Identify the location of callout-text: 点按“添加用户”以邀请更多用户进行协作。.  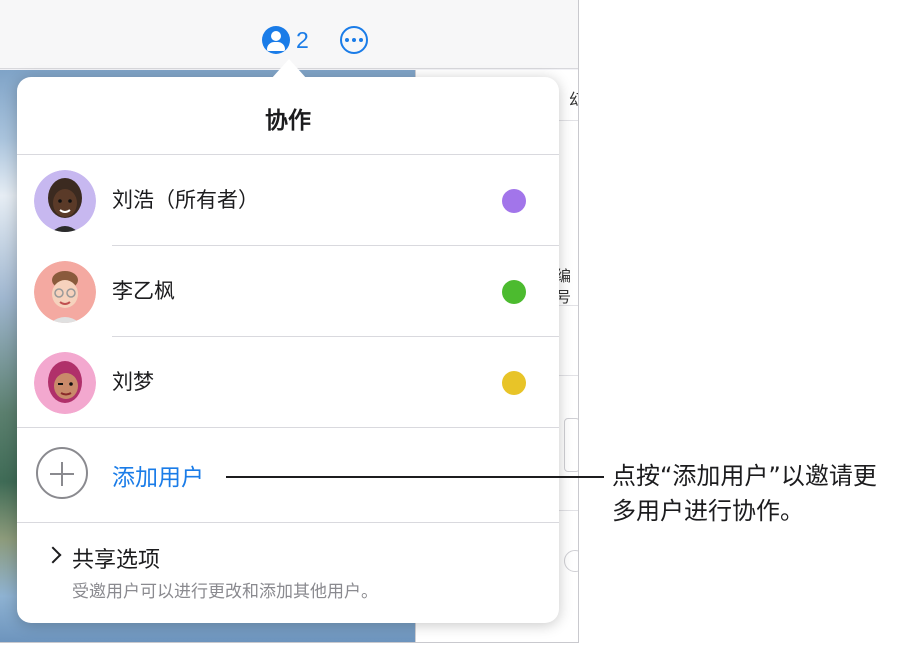
(744, 493).